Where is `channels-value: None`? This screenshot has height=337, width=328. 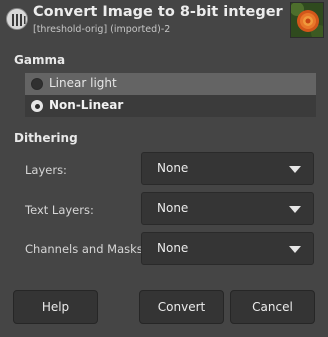 channels-value: None is located at coordinates (173, 248).